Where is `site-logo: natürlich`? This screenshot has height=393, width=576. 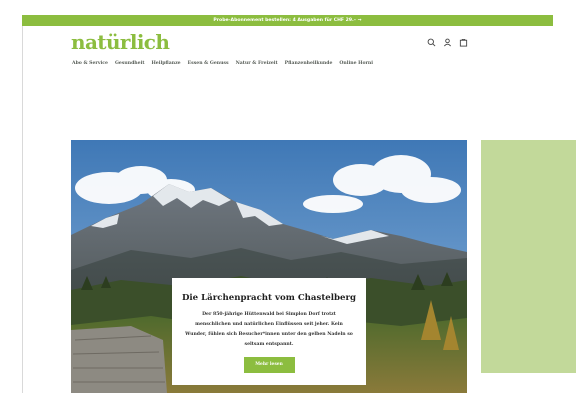 site-logo: natürlich is located at coordinates (120, 42).